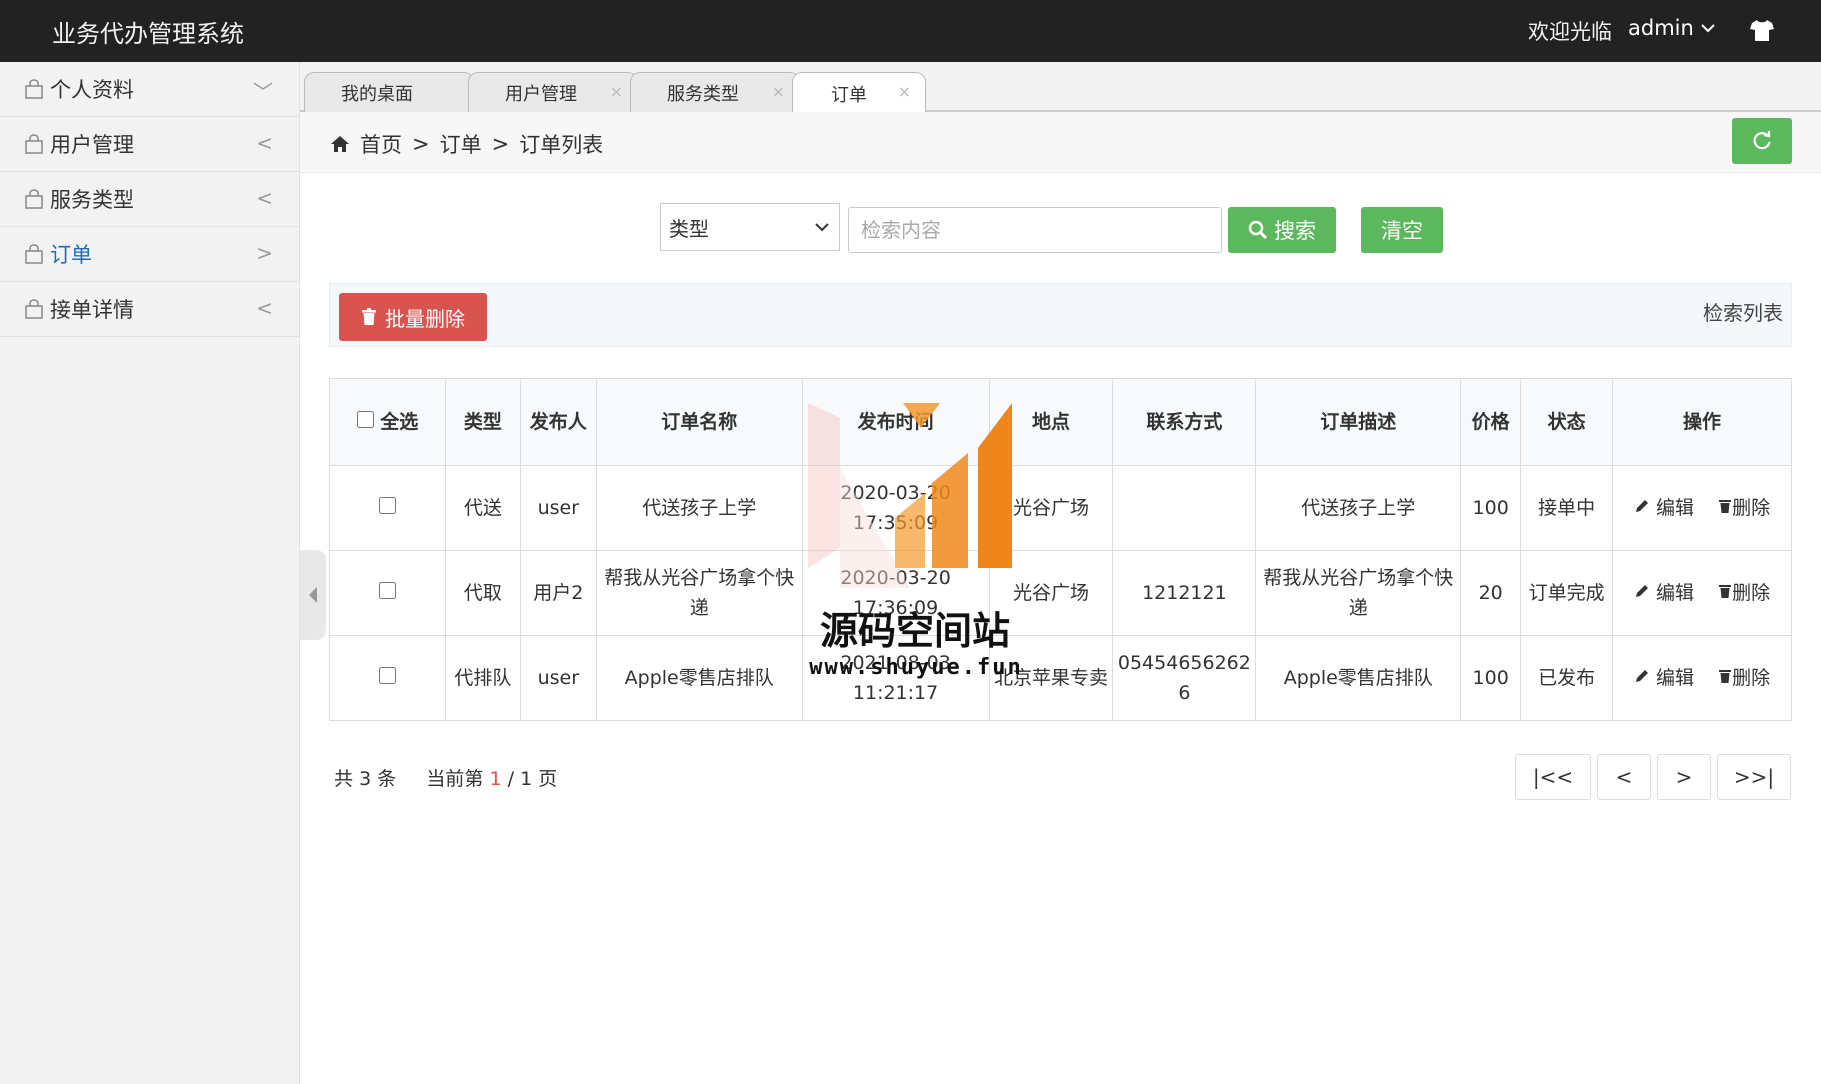 Image resolution: width=1821 pixels, height=1084 pixels. I want to click on breadcrumb-orders: 订单, so click(461, 144).